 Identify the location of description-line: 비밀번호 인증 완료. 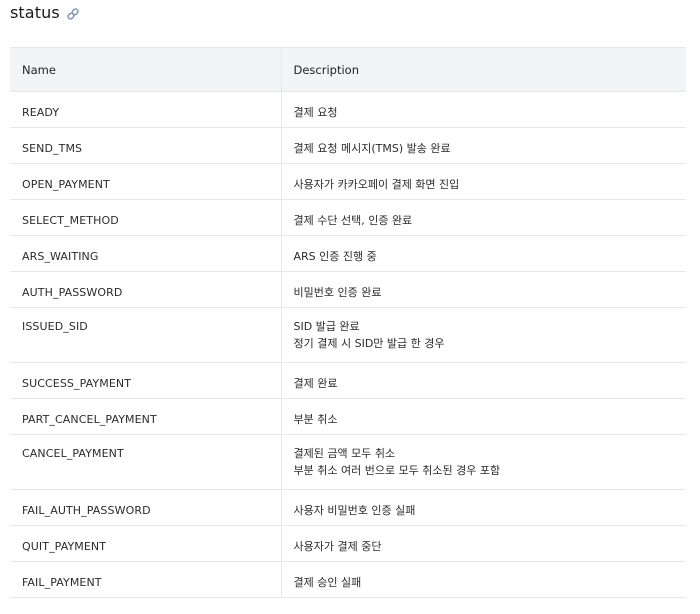
(337, 292).